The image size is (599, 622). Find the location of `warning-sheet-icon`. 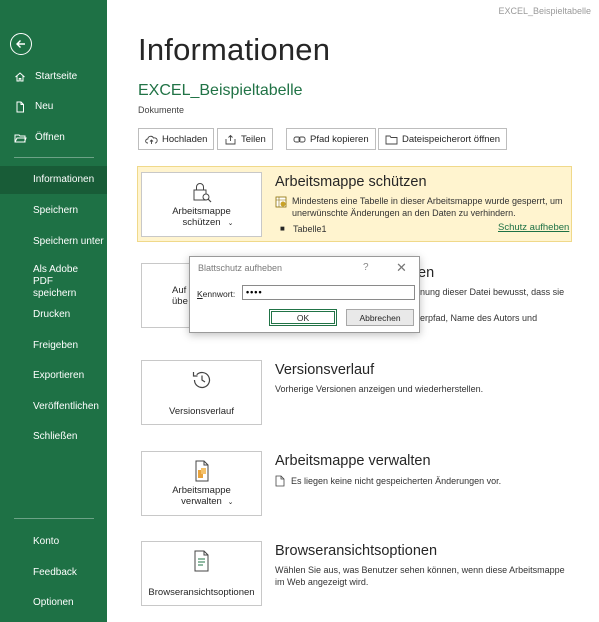

warning-sheet-icon is located at coordinates (281, 204).